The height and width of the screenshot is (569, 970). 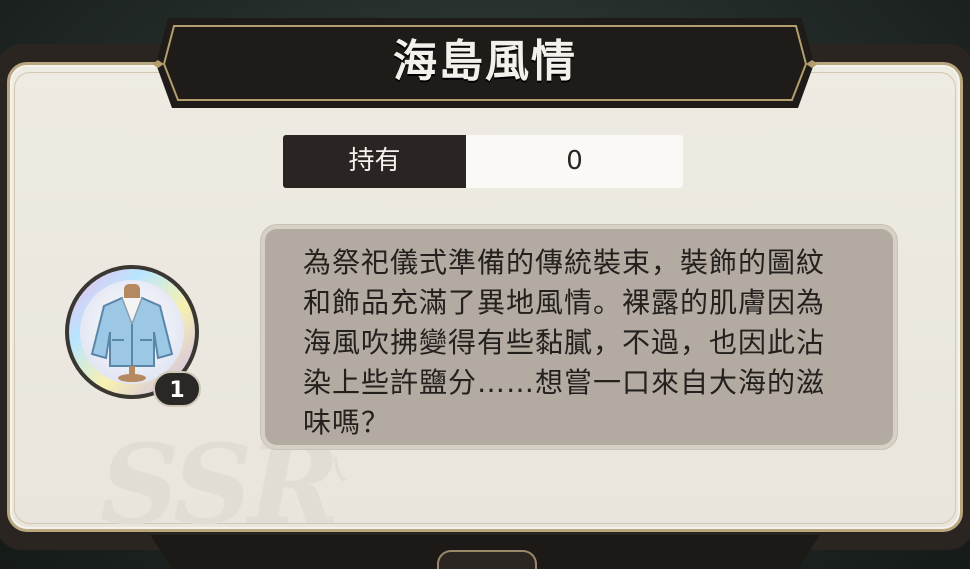 What do you see at coordinates (485, 61) in the screenshot?
I see `page-title: 海島風情` at bounding box center [485, 61].